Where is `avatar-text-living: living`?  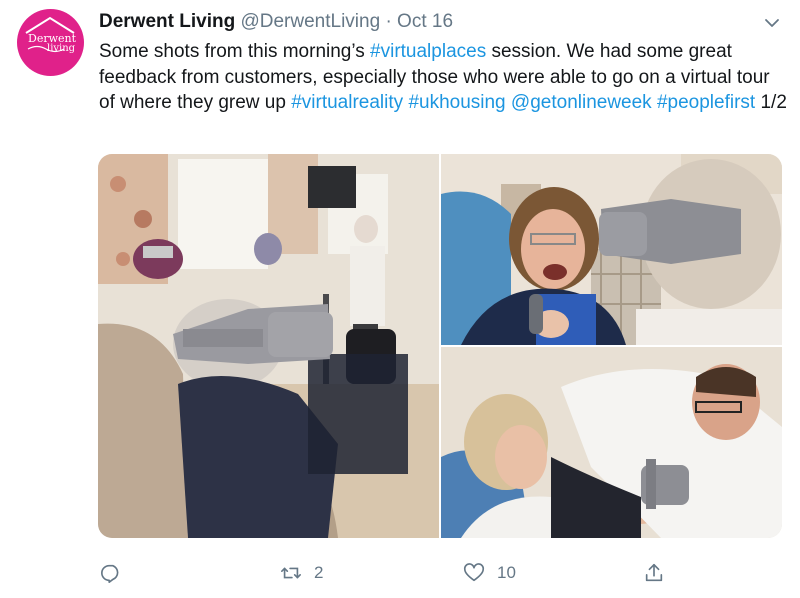 avatar-text-living: living is located at coordinates (61, 48).